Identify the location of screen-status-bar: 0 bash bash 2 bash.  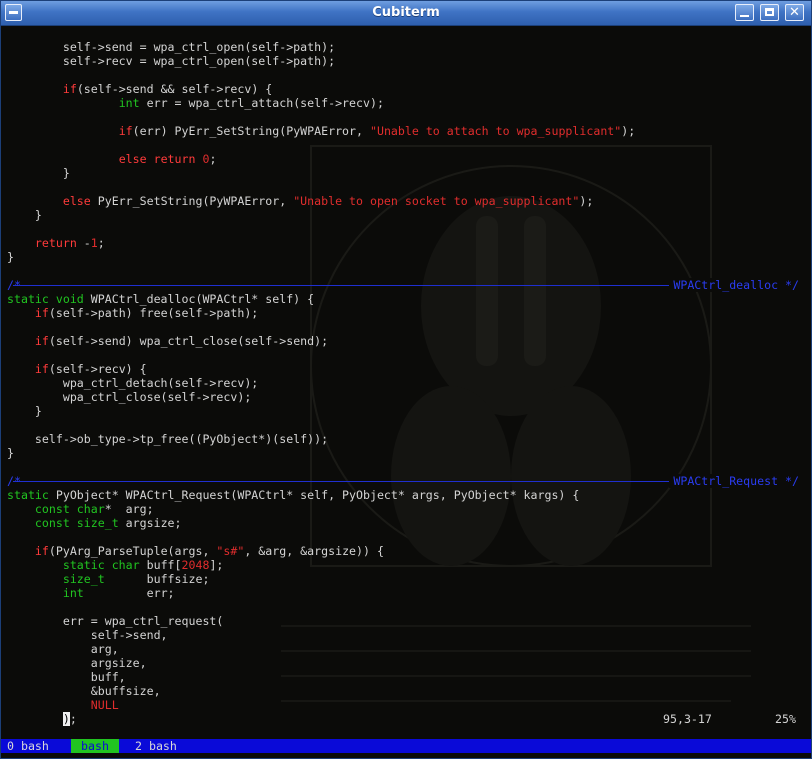
(406, 746).